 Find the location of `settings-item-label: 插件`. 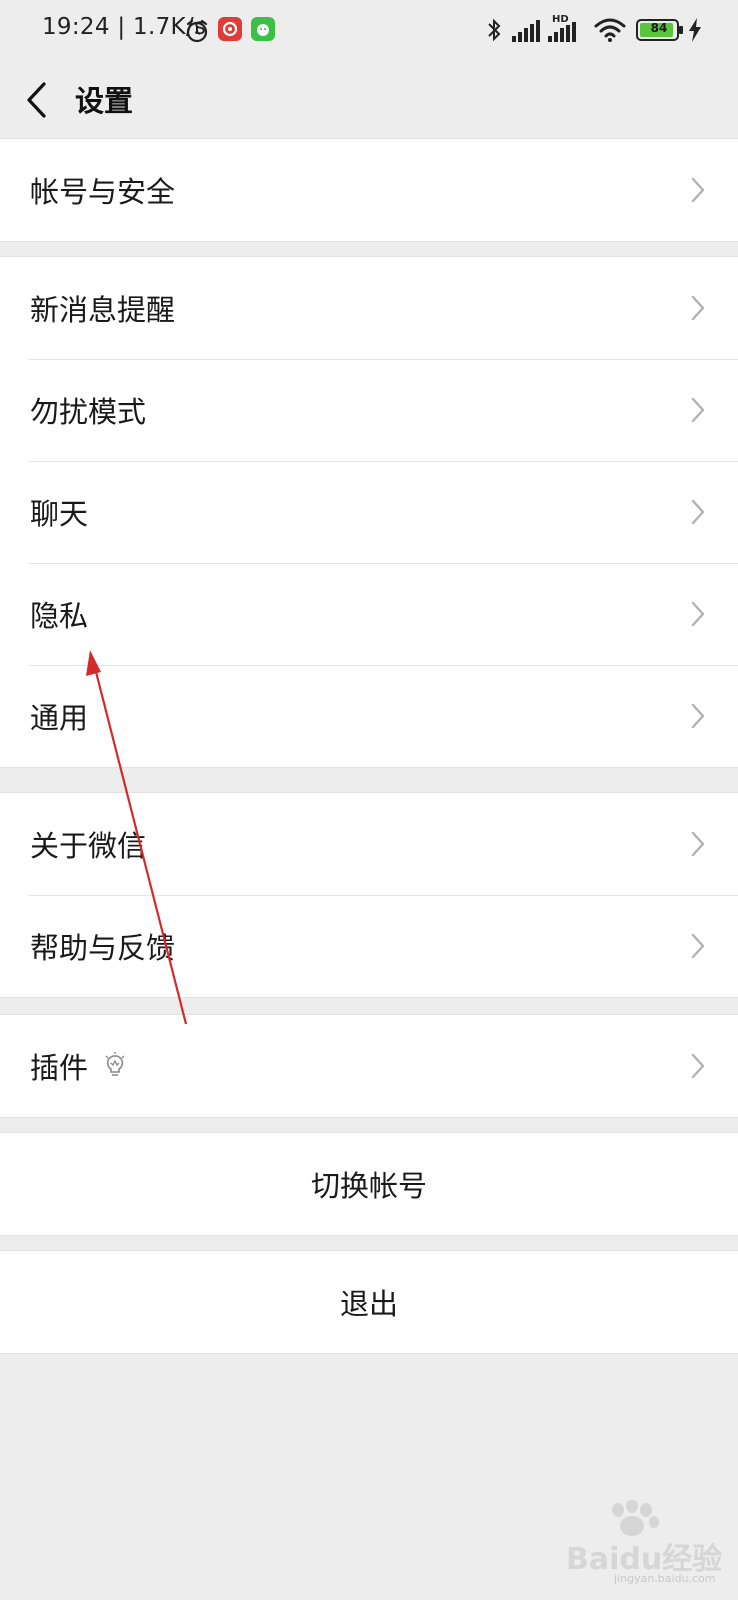

settings-item-label: 插件 is located at coordinates (59, 1068).